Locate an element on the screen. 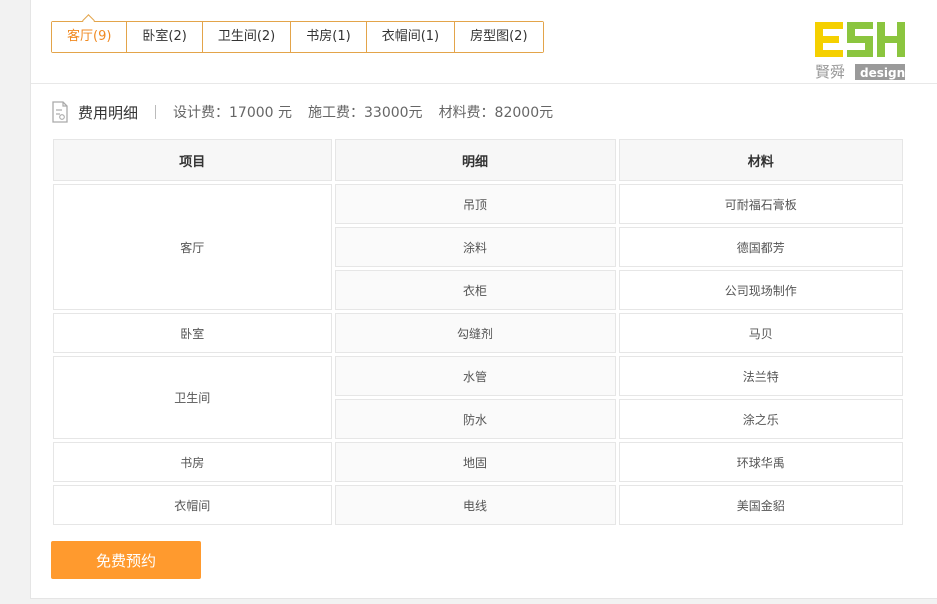  item-cell: 卫生间 is located at coordinates (192, 397).